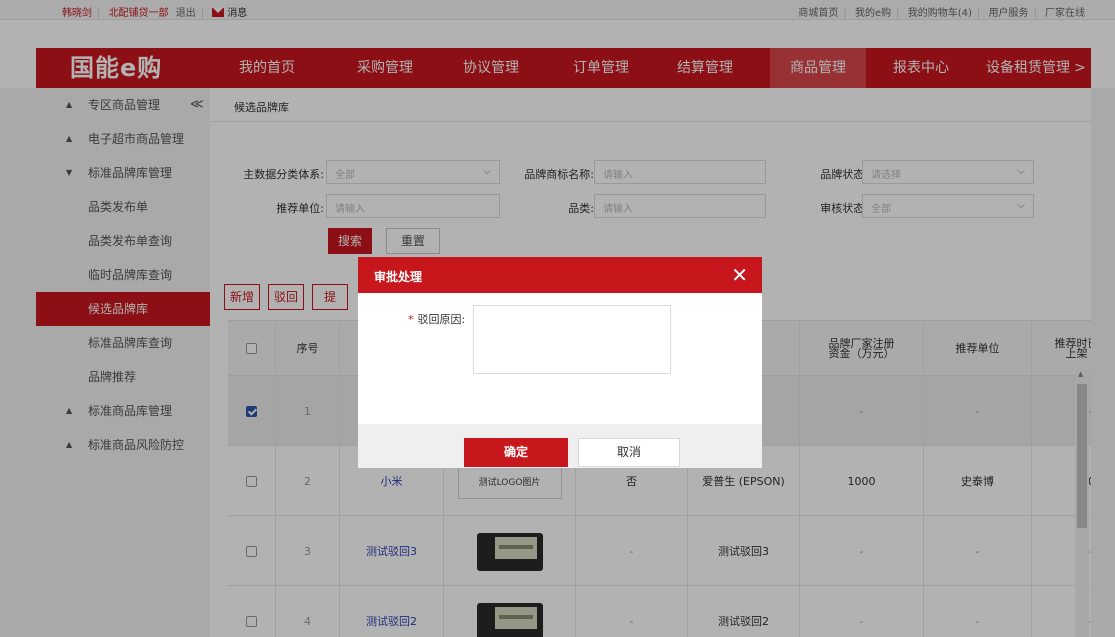 This screenshot has height=637, width=1115. I want to click on reject-reason-label: * 驳回原因:, so click(437, 319).